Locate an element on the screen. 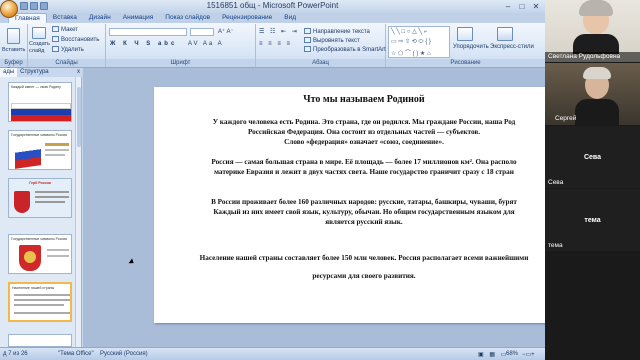 Image resolution: width=640 pixels, height=360 pixels. arrange-button: Упорядочить is located at coordinates (471, 47).